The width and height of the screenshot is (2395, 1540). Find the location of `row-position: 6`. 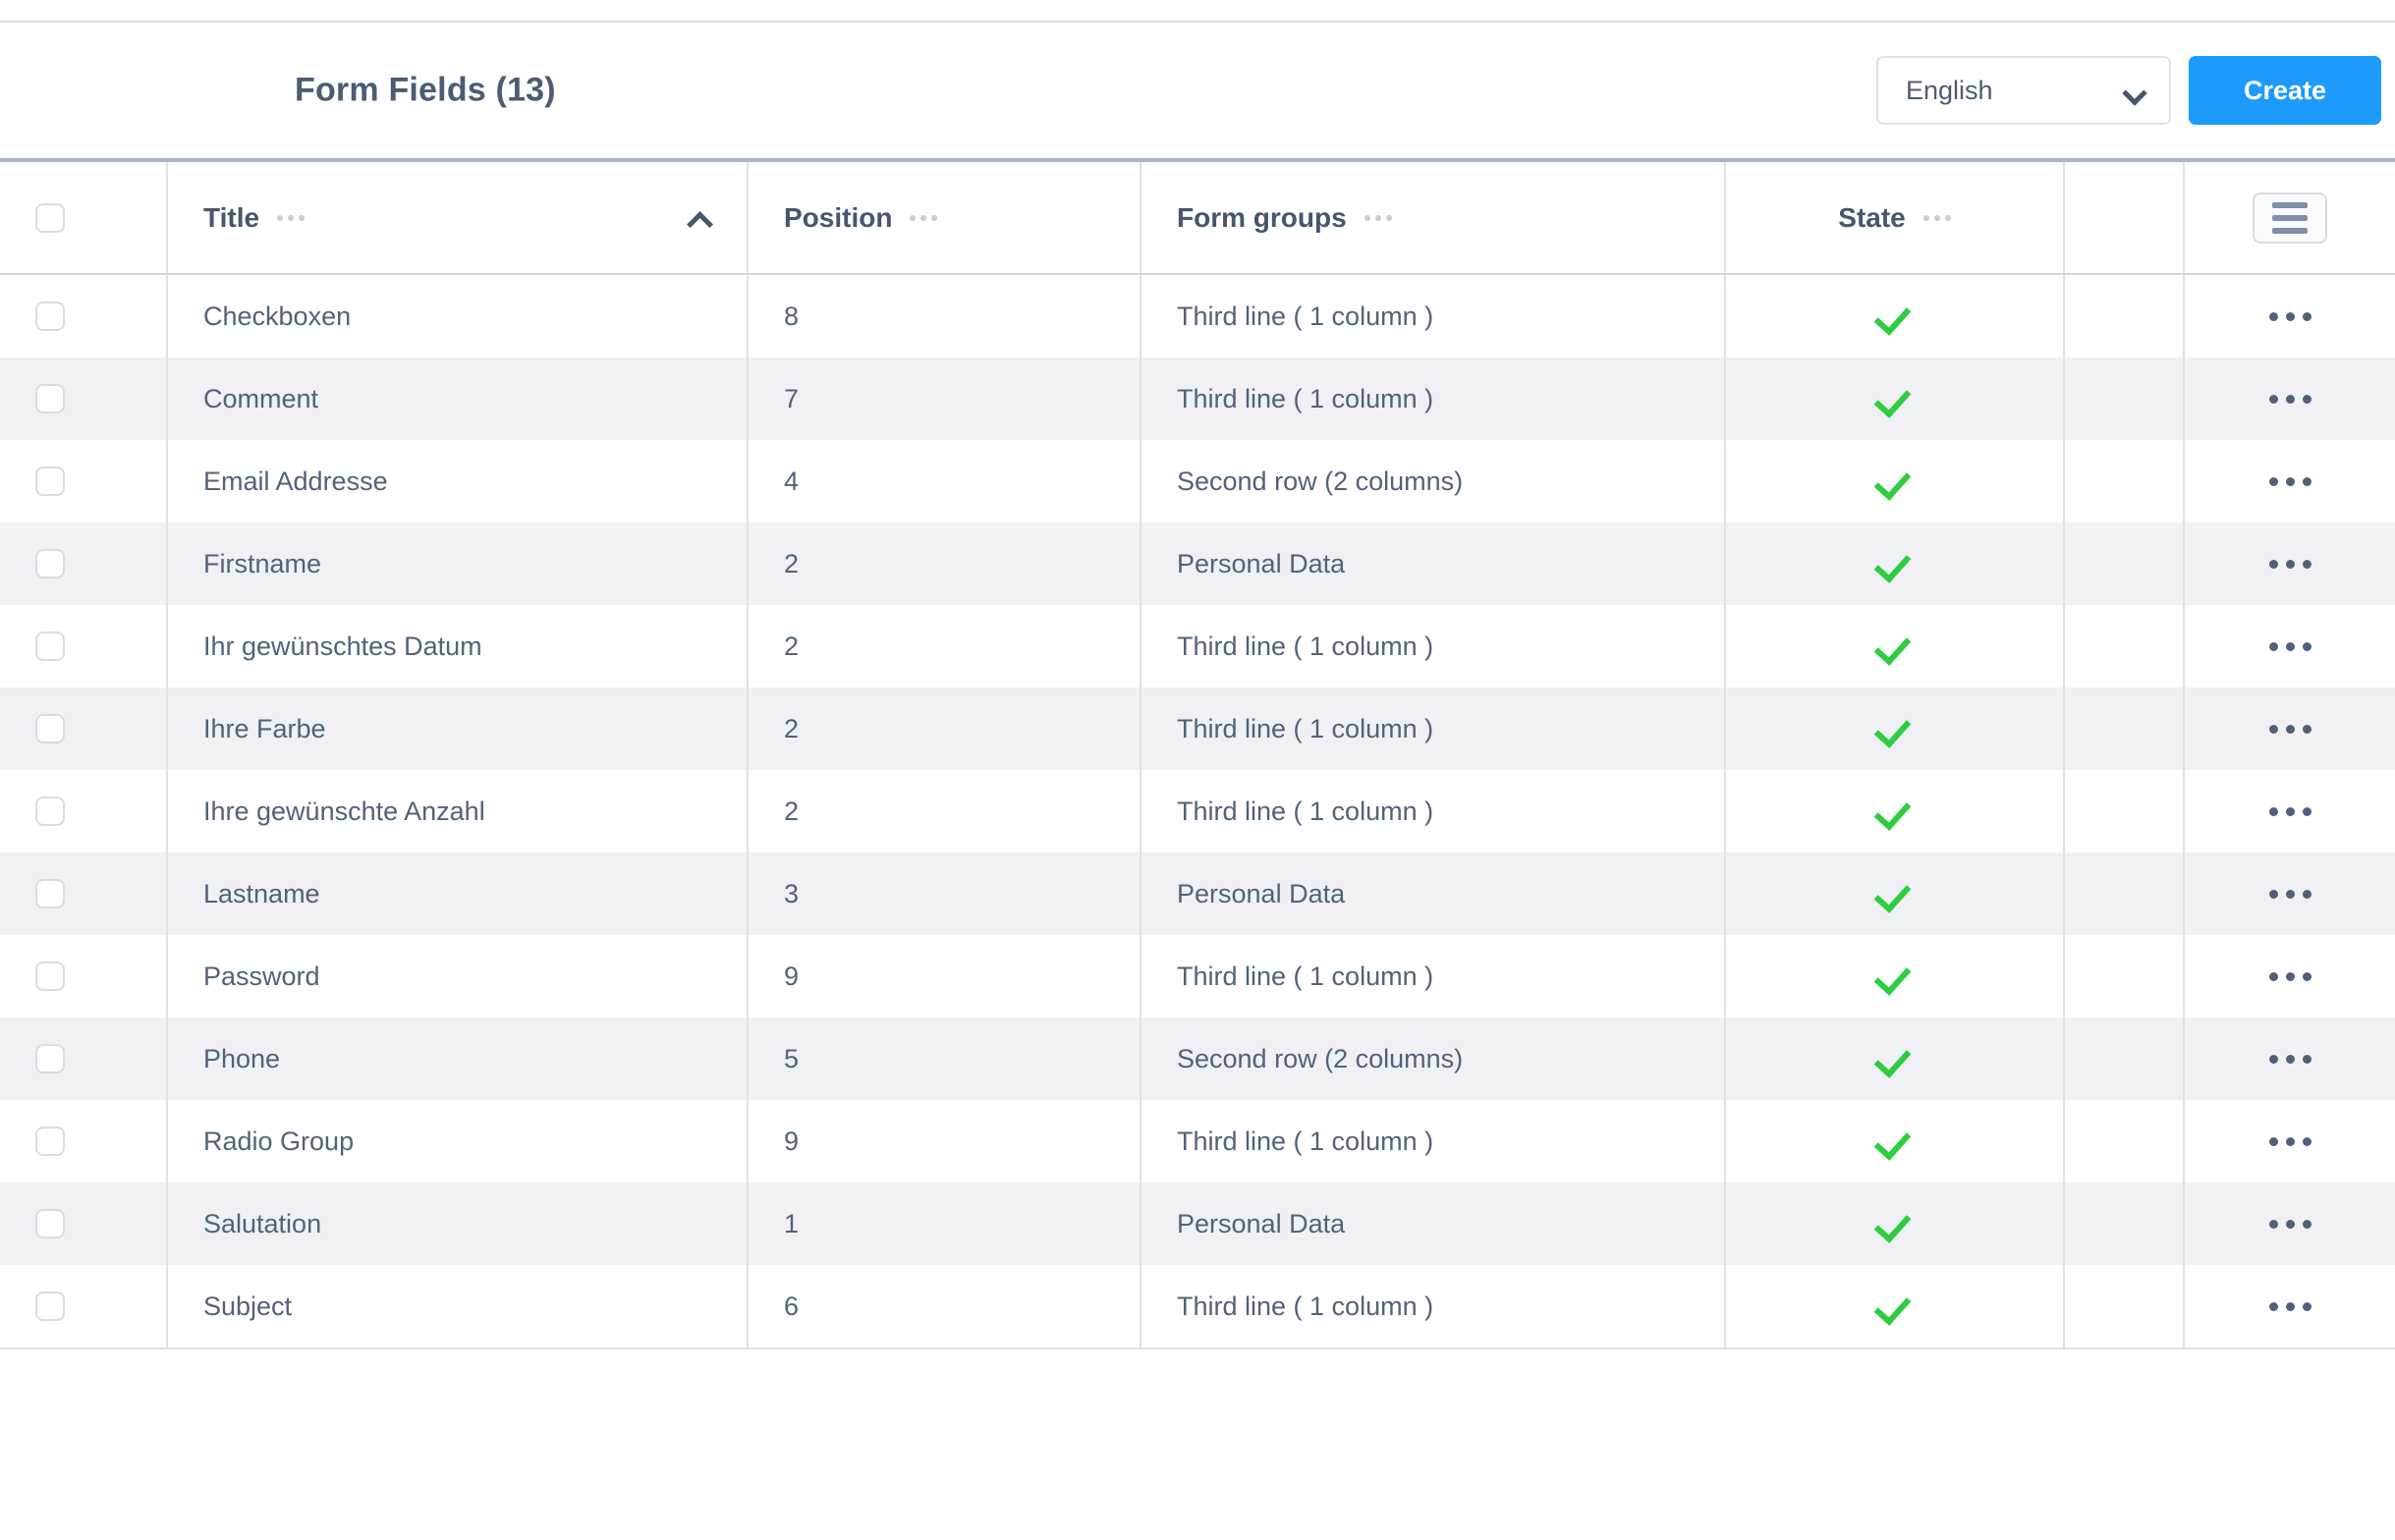

row-position: 6 is located at coordinates (792, 1306).